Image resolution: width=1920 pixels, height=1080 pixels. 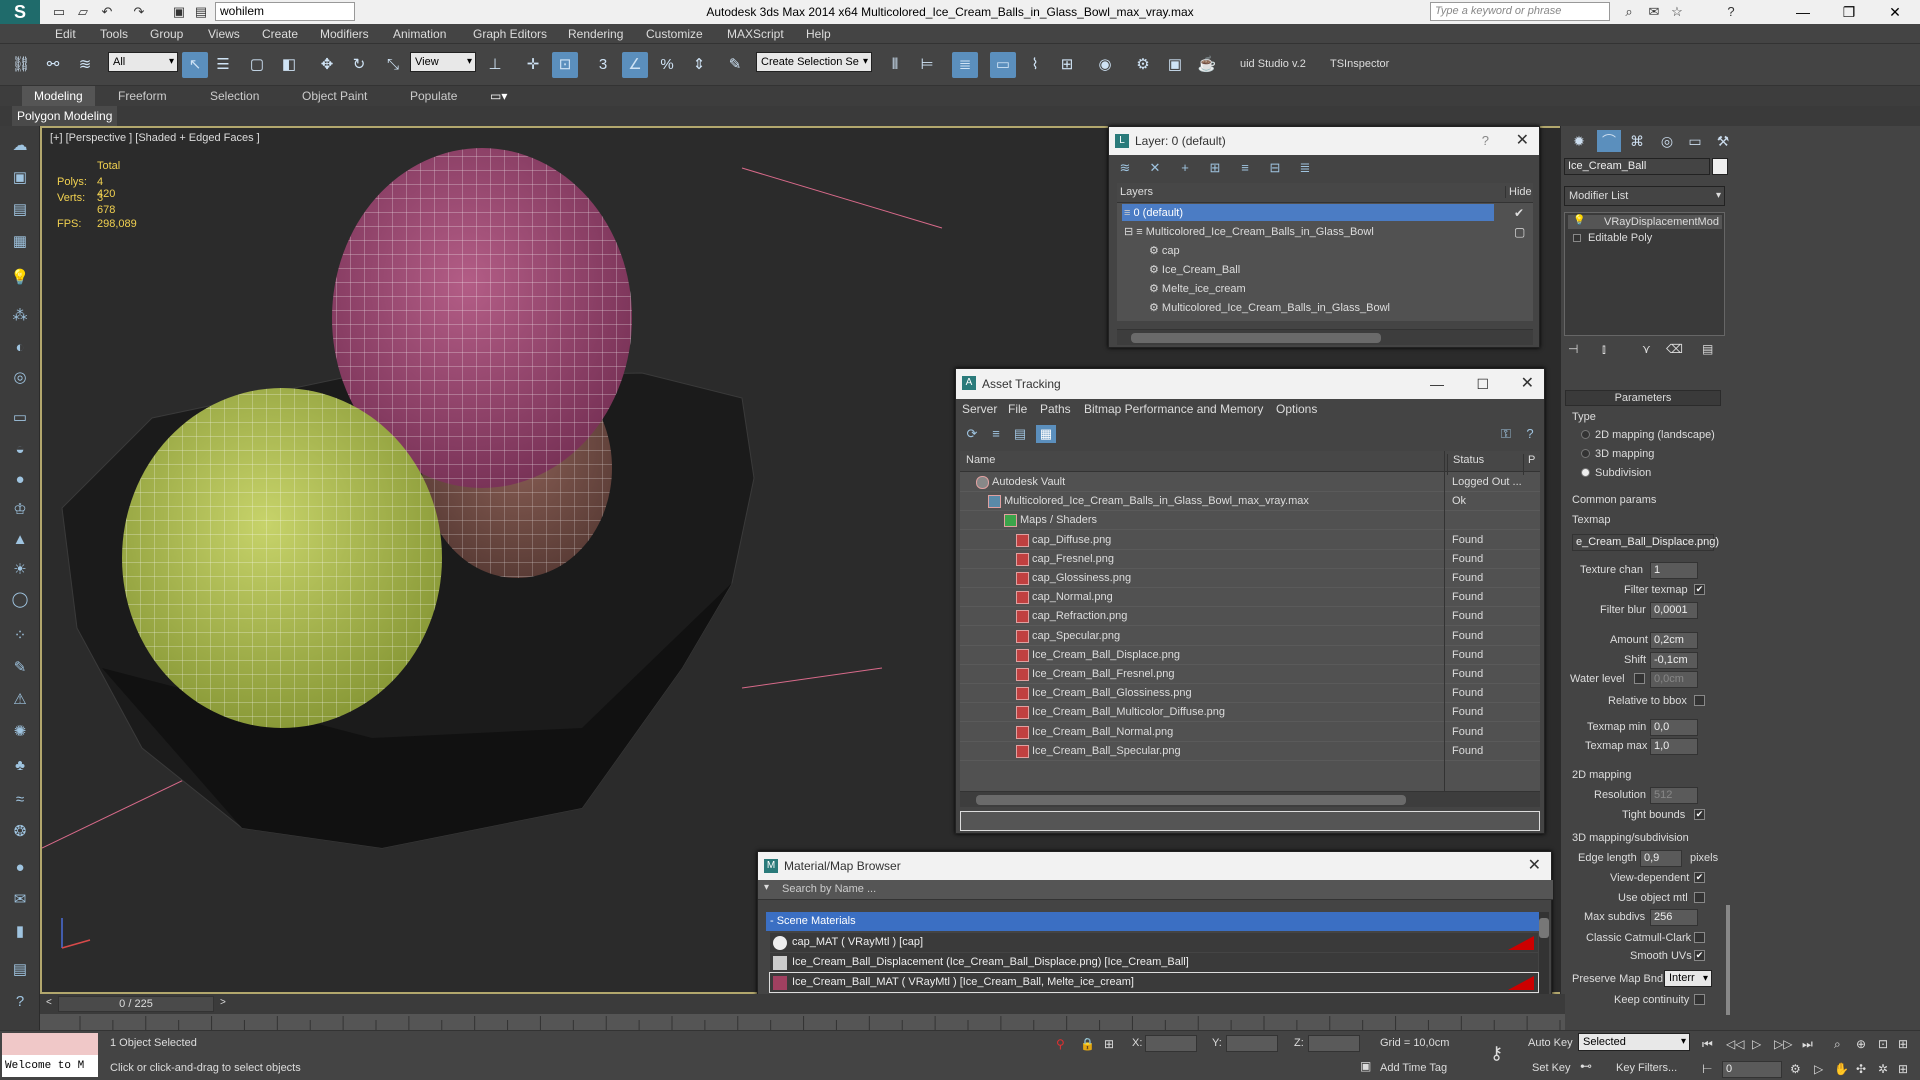 What do you see at coordinates (1674, 679) in the screenshot?
I see `water-level-field: 0,0cm` at bounding box center [1674, 679].